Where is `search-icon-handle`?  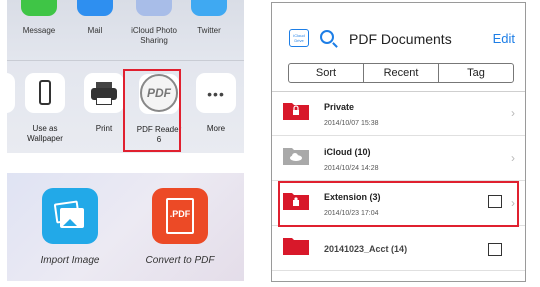 search-icon-handle is located at coordinates (335, 45).